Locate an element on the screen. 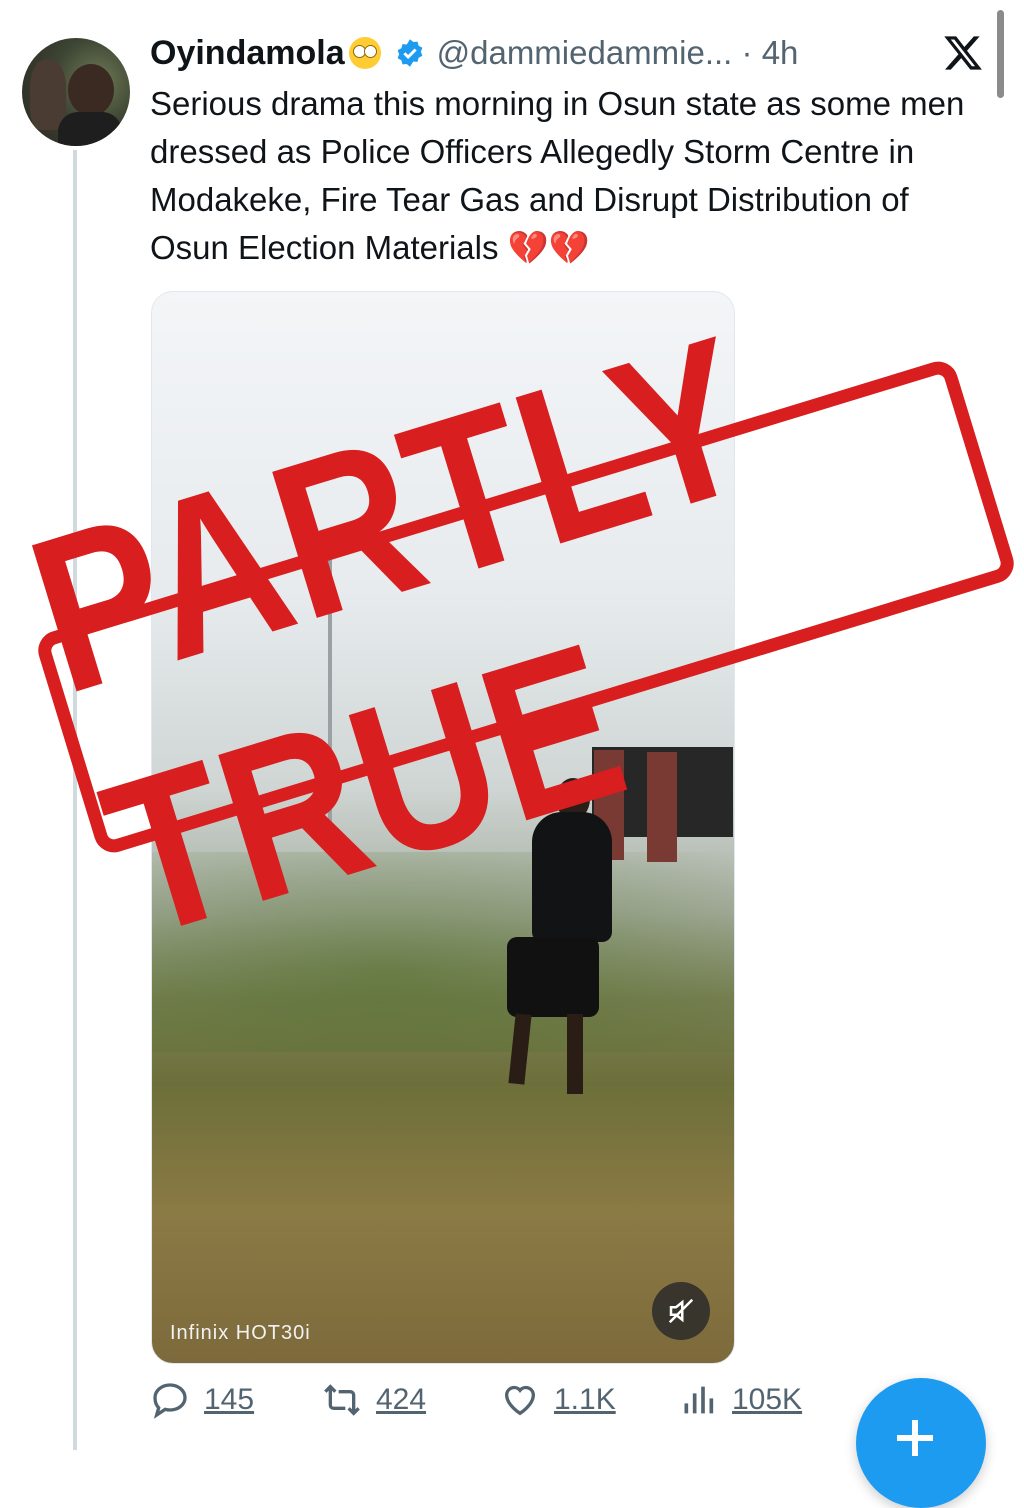  tweet-header: Oyindamola @dammiedammie... · 4h is located at coordinates (474, 53).